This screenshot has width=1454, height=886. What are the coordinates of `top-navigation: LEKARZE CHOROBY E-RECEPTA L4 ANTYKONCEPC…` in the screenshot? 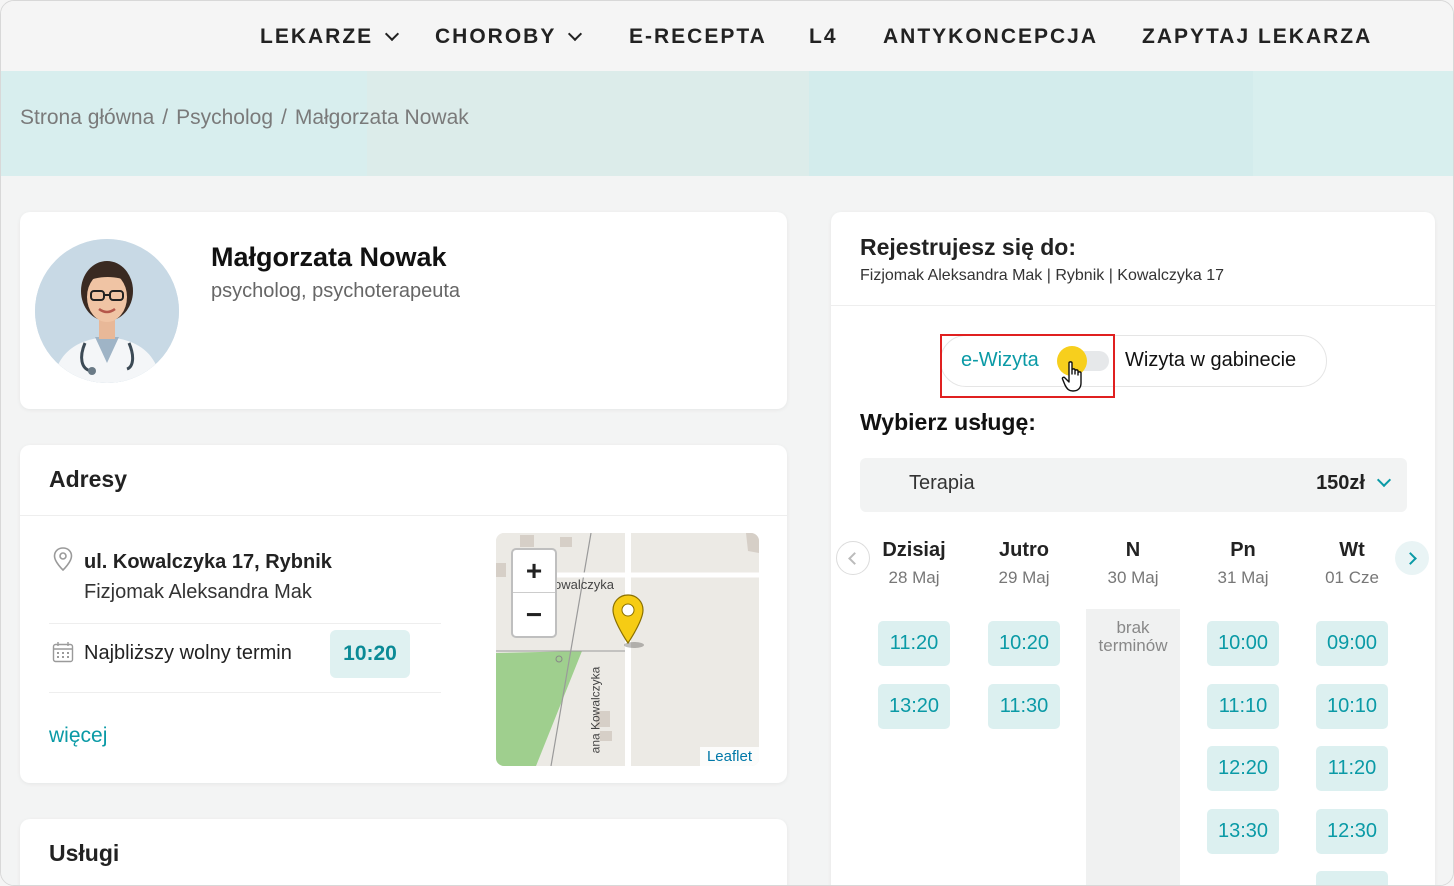 It's located at (727, 36).